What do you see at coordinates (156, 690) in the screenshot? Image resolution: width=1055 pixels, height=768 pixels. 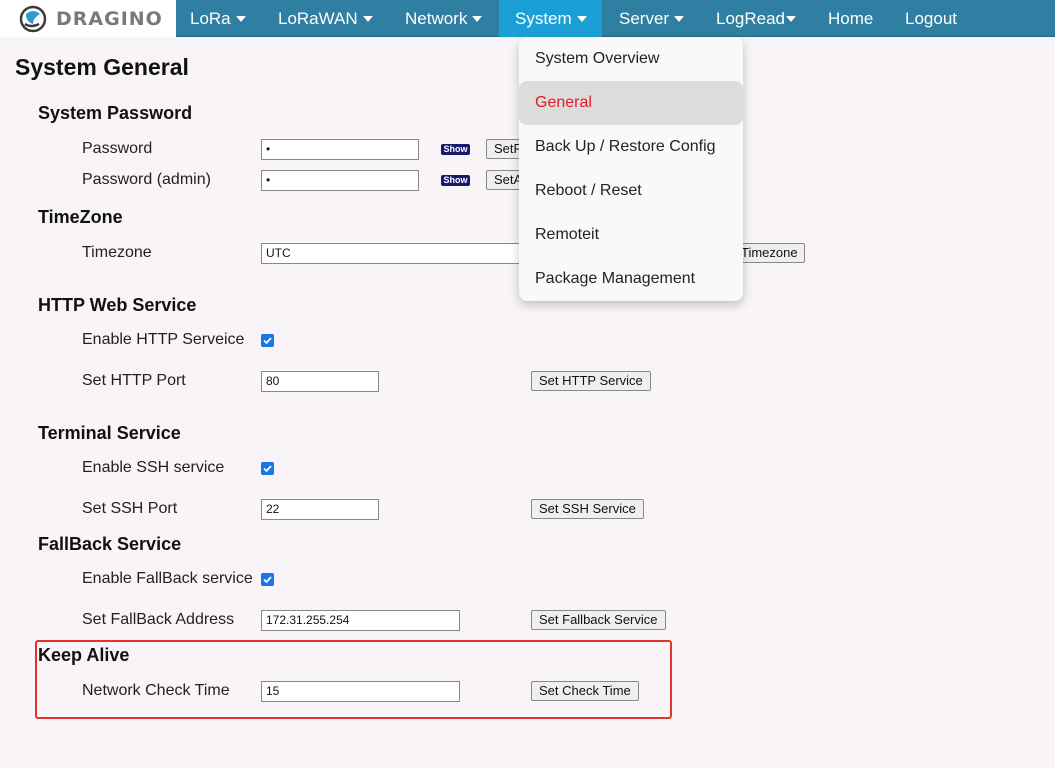 I see `network-check-time-label: Network Check Time` at bounding box center [156, 690].